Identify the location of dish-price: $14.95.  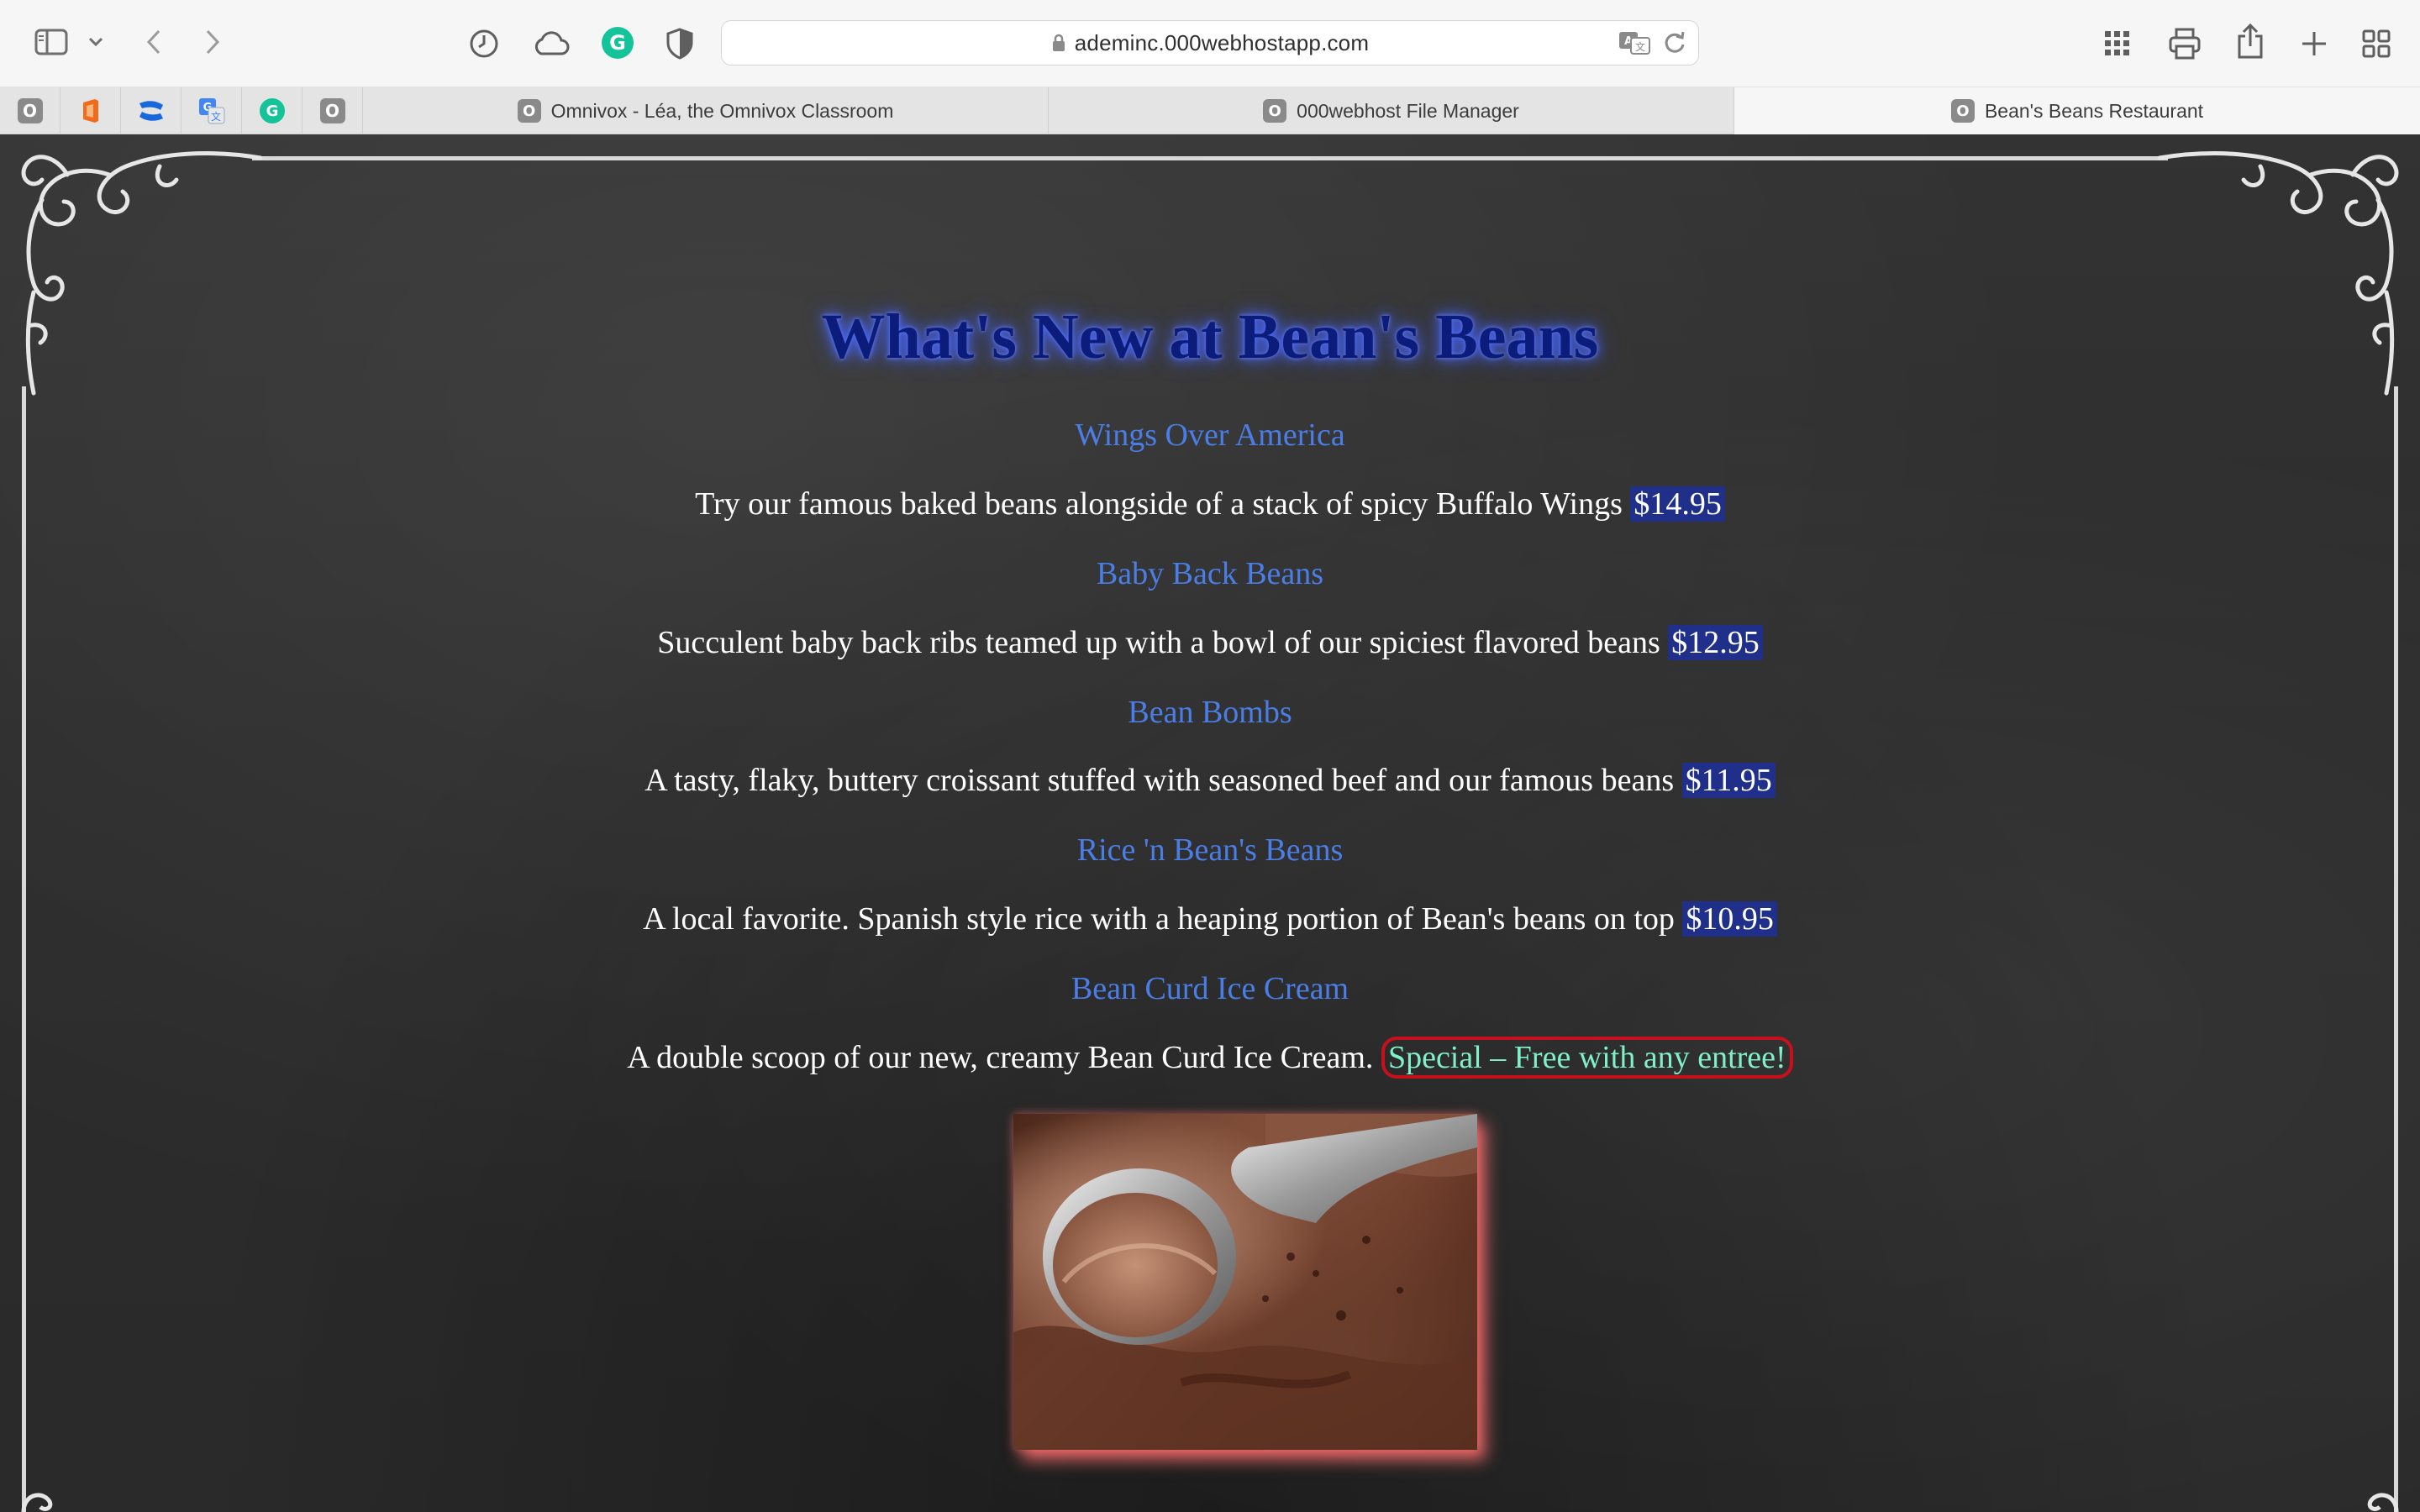
(1678, 504).